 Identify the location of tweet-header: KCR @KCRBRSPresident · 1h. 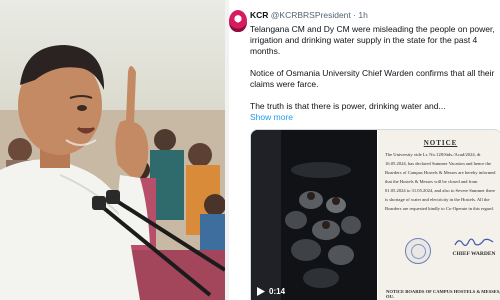
(309, 15).